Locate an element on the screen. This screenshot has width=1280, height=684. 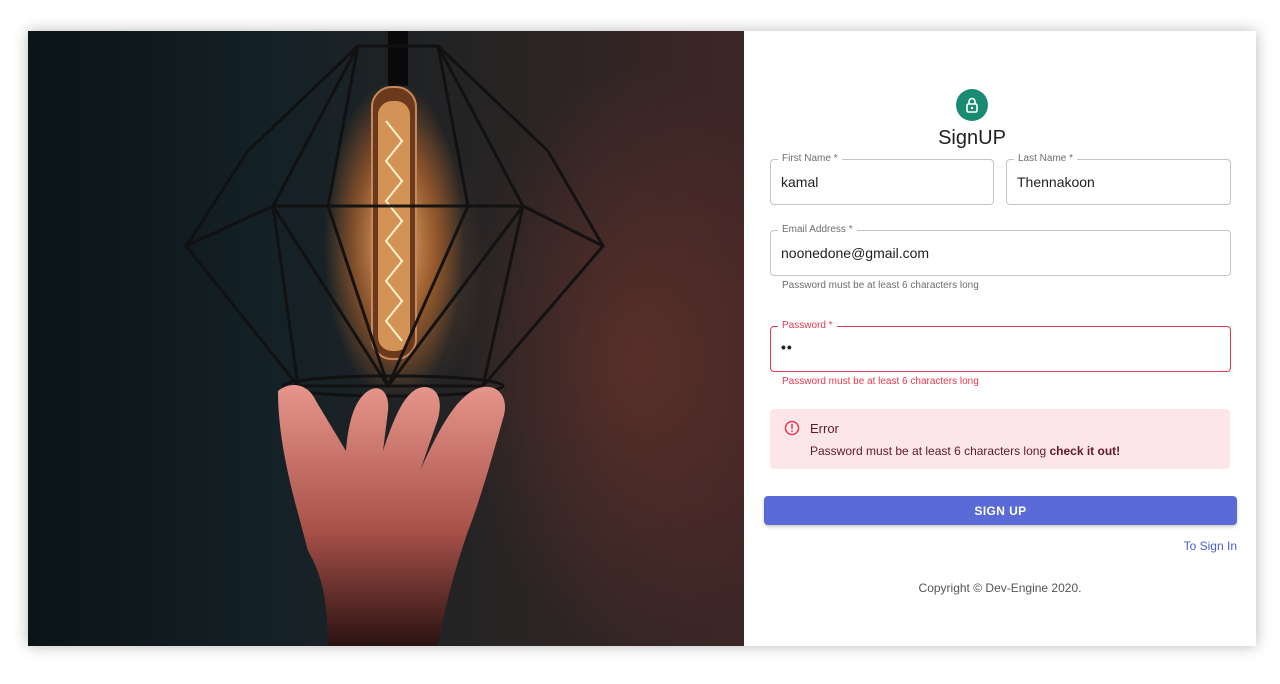
first-name-label: First Name * is located at coordinates (810, 159).